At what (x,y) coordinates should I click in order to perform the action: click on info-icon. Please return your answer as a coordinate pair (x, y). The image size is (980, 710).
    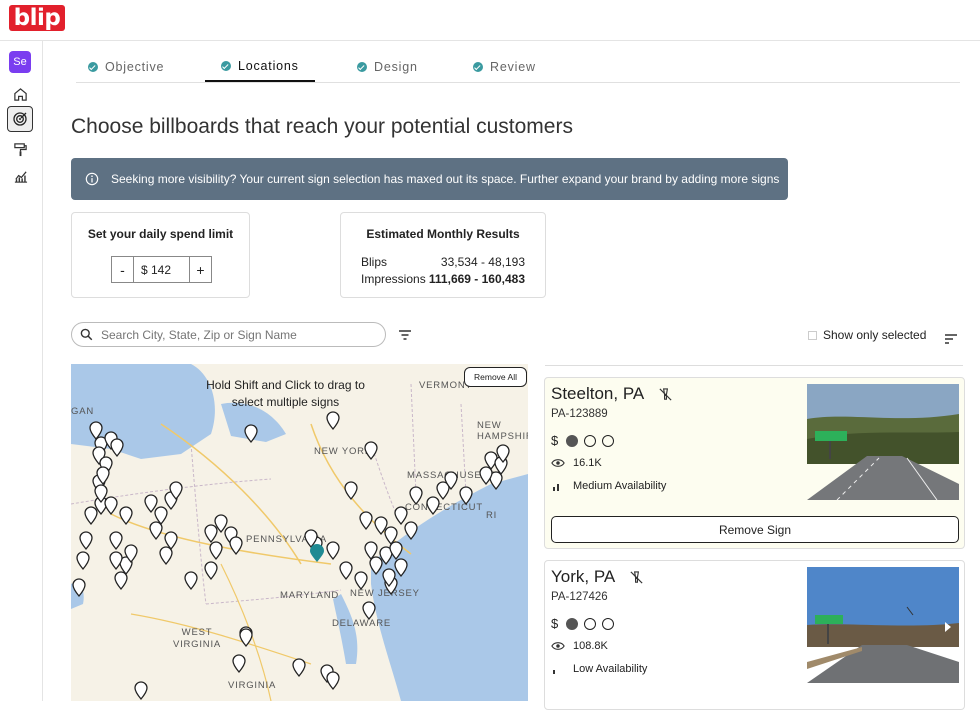
    Looking at the image, I should click on (92, 179).